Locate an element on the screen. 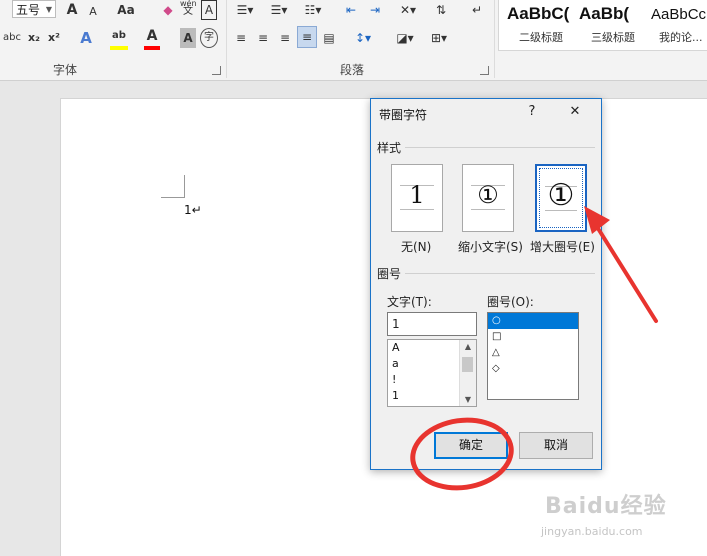 The height and width of the screenshot is (556, 707). numbering-button: ☰▾ is located at coordinates (279, 10).